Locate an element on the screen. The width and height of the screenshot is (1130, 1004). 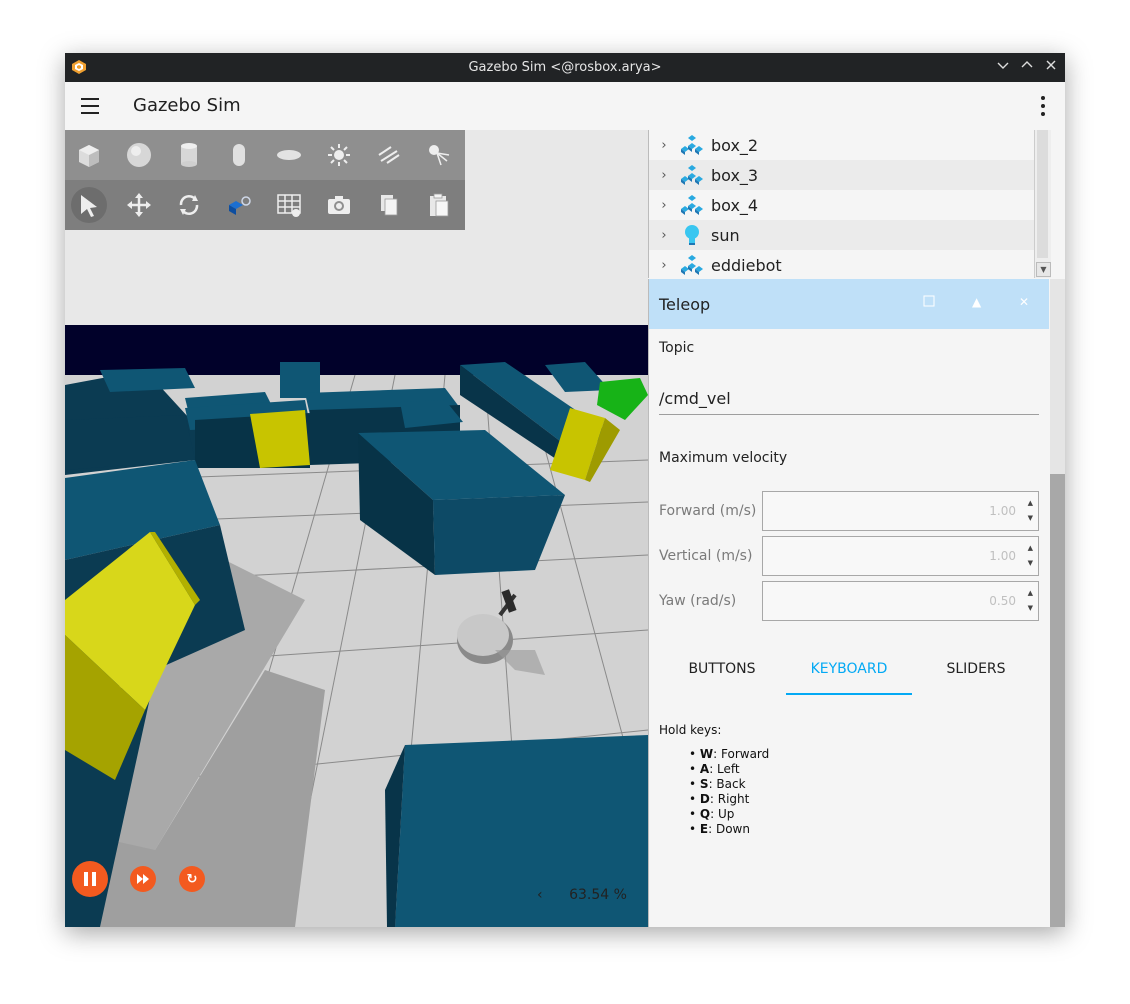
real-time-factor-value: 63.54 % is located at coordinates (598, 895).